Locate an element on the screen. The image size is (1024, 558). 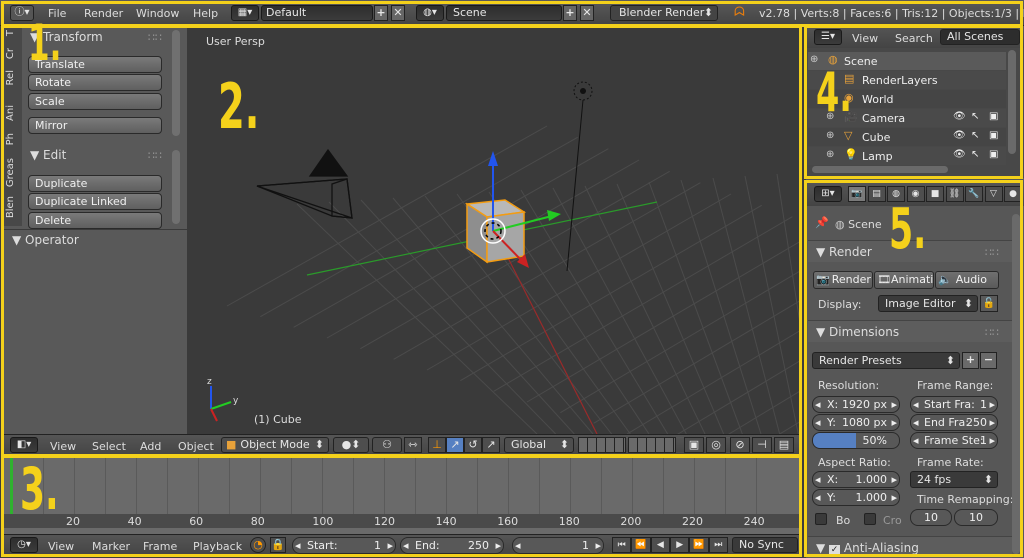
viewport-menu-select: Select is located at coordinates (109, 446).